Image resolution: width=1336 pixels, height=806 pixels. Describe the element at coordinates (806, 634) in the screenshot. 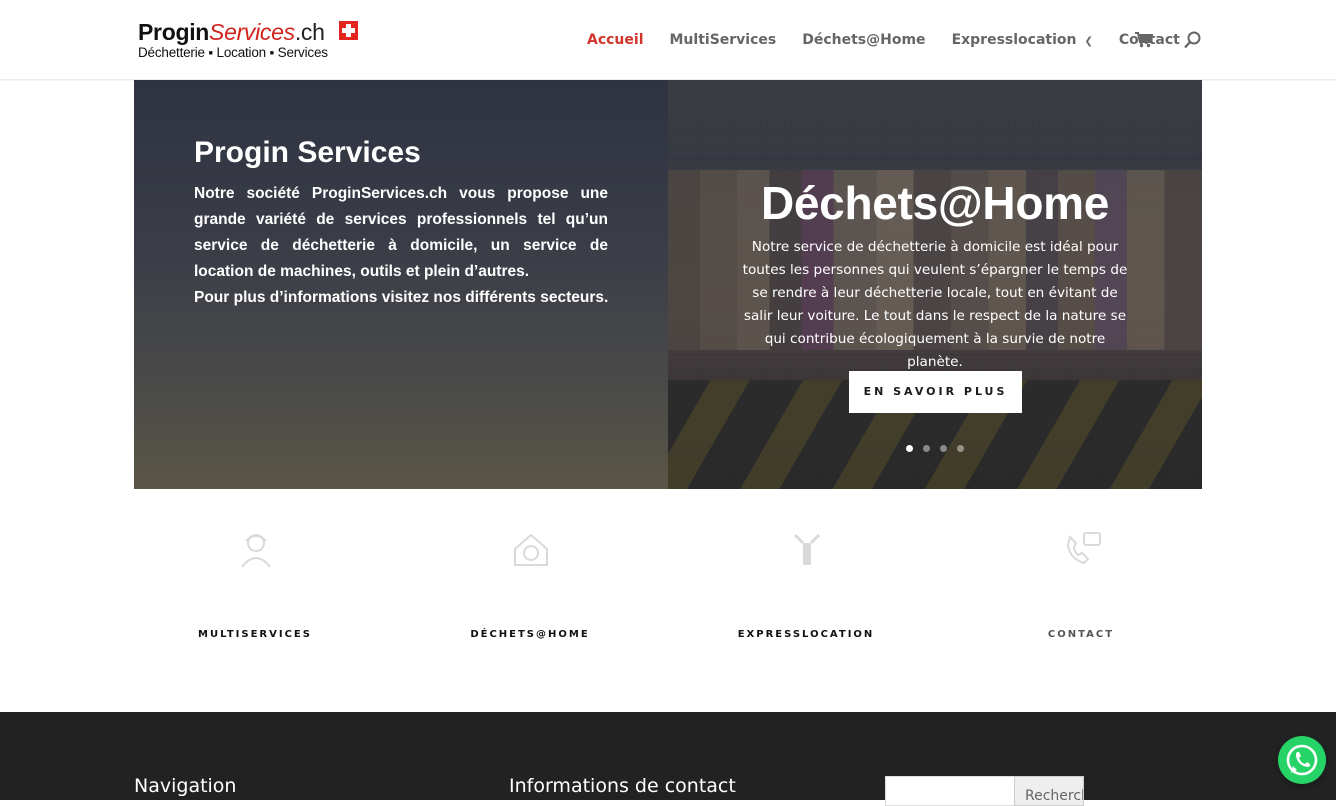

I see `tile-label-expresslocation: EXPRESSLOCATION` at that location.